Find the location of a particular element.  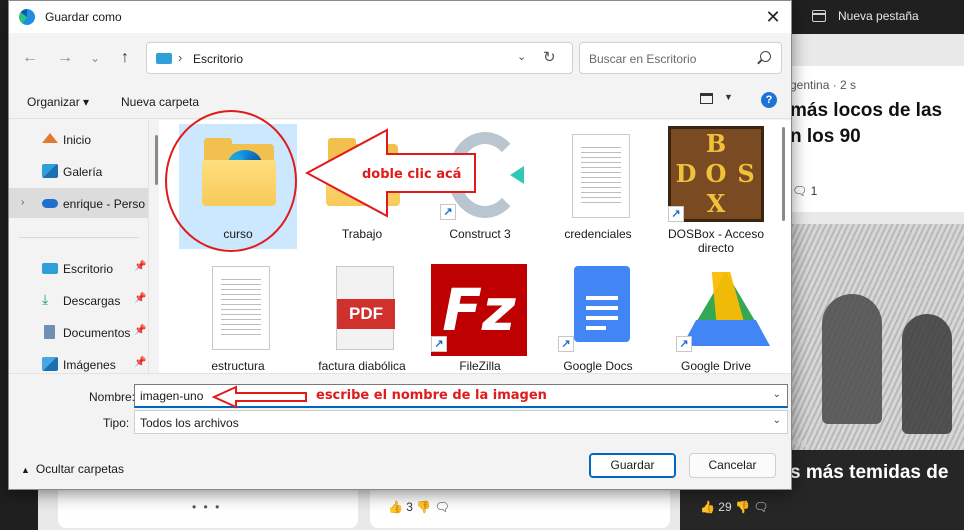

new-folder-button: Nueva carpeta is located at coordinates (160, 102).